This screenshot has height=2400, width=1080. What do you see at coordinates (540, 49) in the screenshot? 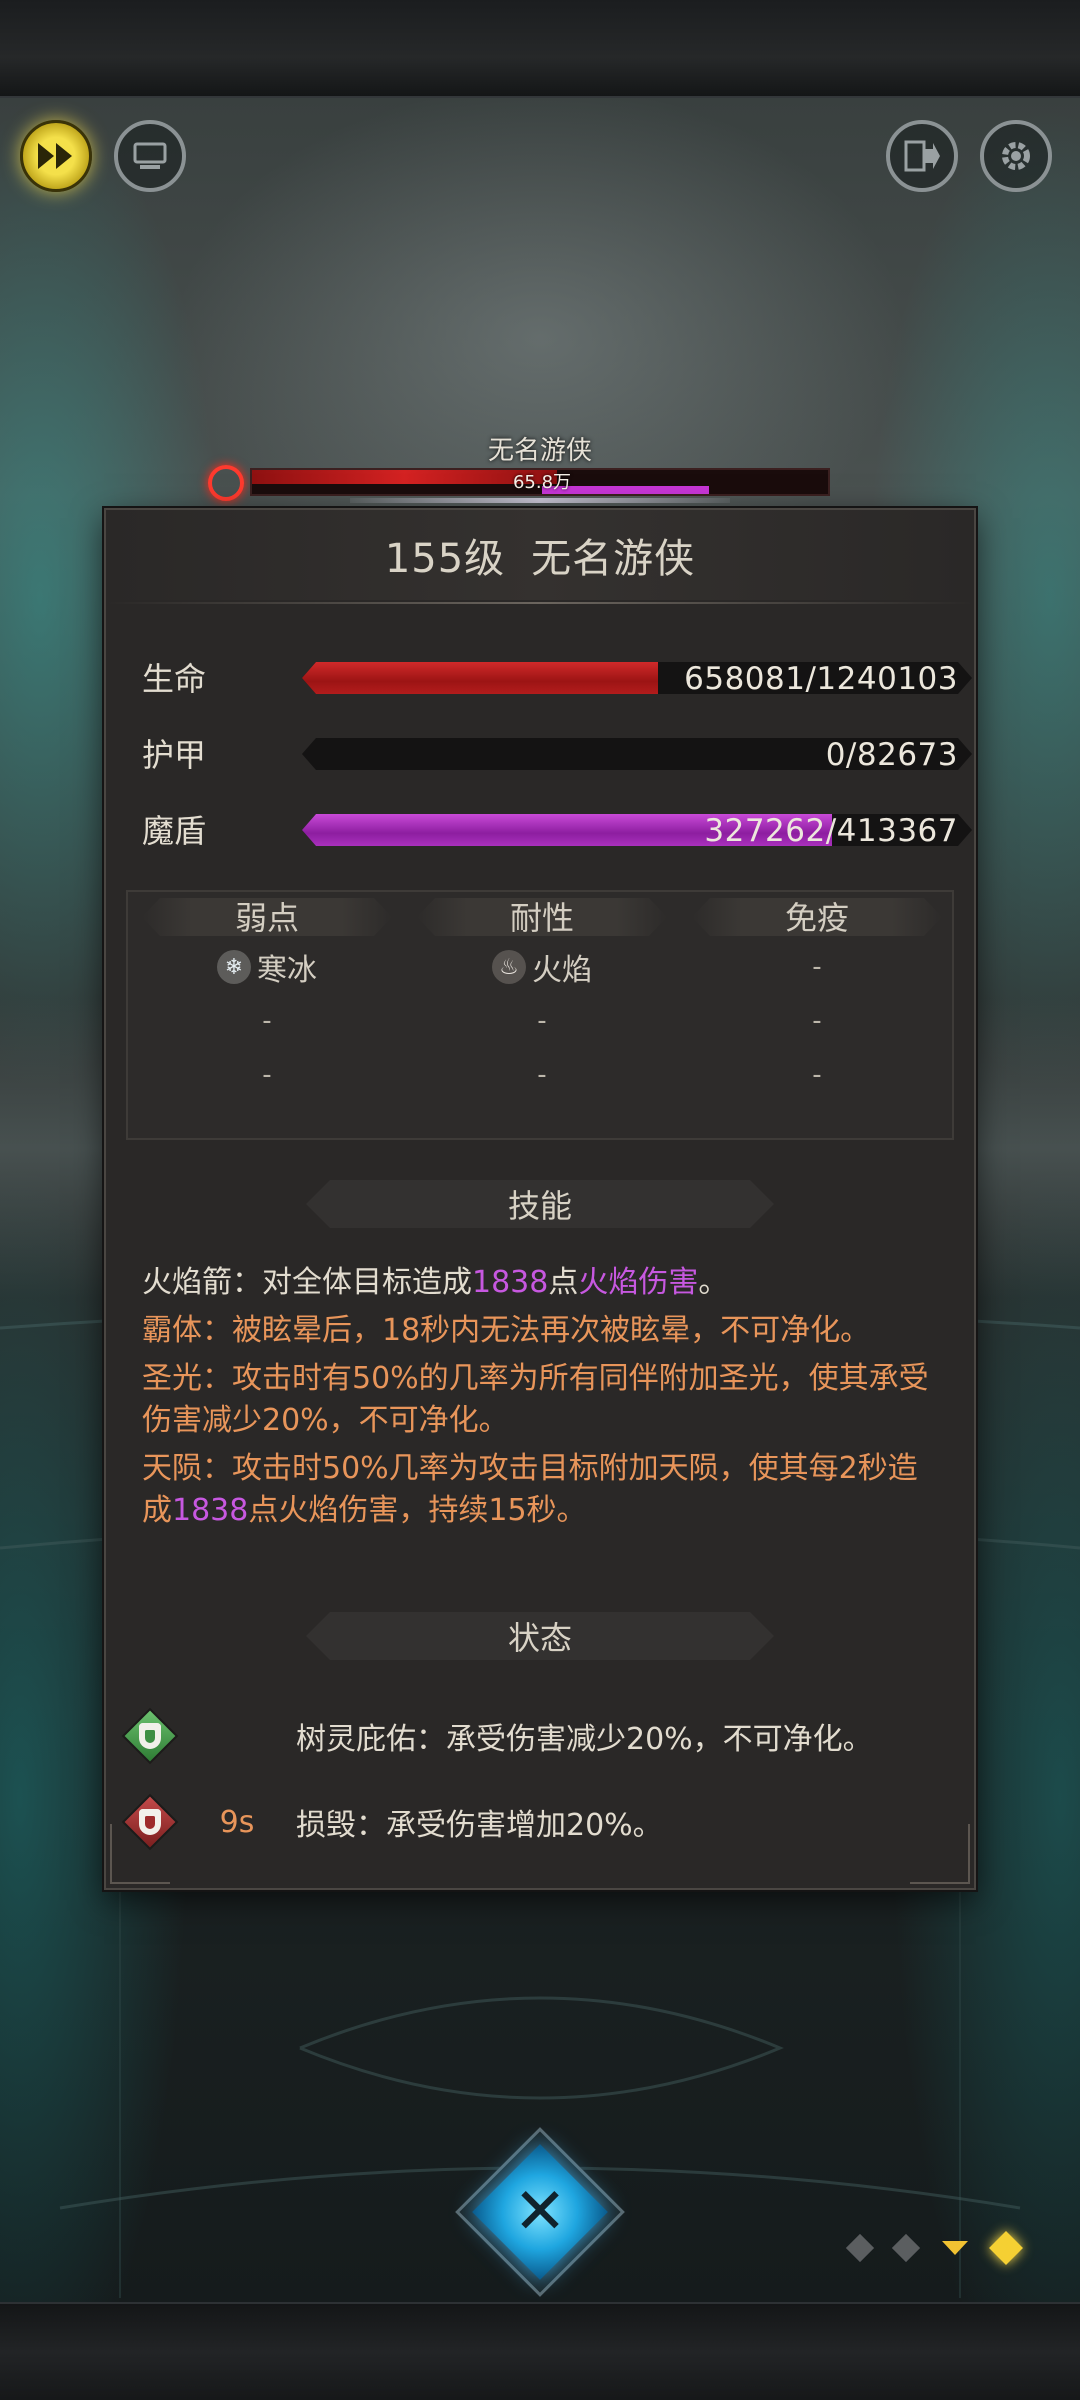
I see `top-frame` at bounding box center [540, 49].